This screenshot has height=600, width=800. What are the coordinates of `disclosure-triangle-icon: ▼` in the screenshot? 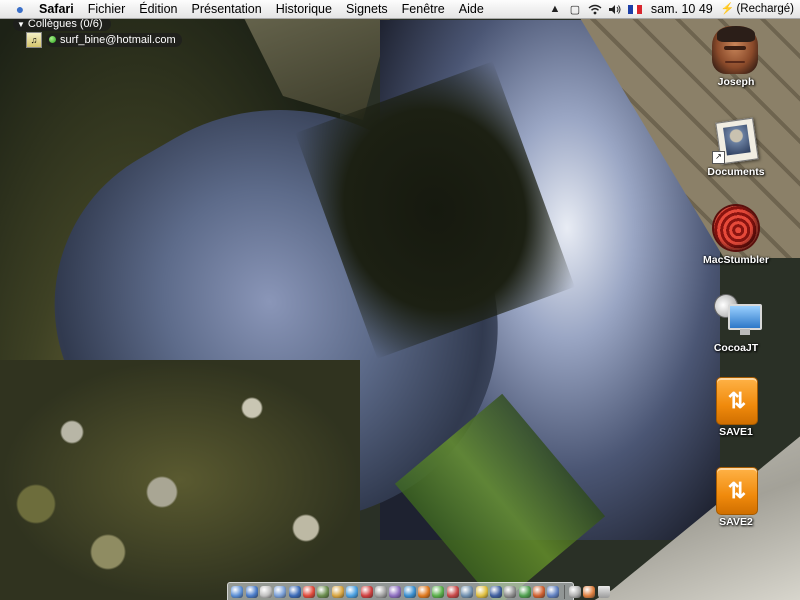 It's located at (21, 24).